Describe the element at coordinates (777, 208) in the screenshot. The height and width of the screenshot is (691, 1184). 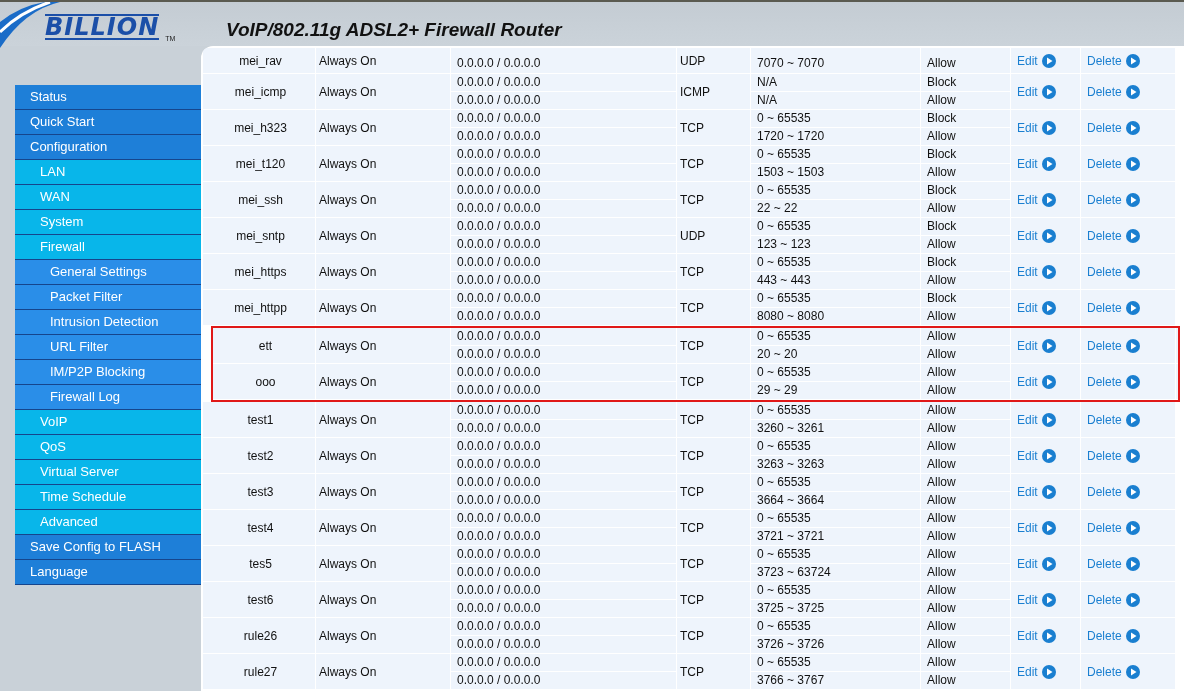
I see `table-cell-text: 22 ~ 22` at that location.